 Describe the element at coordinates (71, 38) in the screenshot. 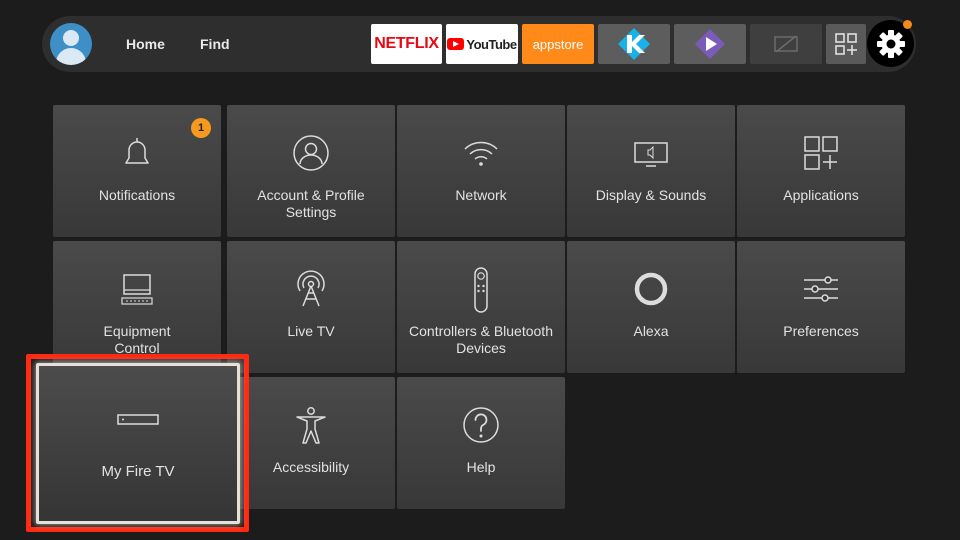

I see `avatar-head` at that location.